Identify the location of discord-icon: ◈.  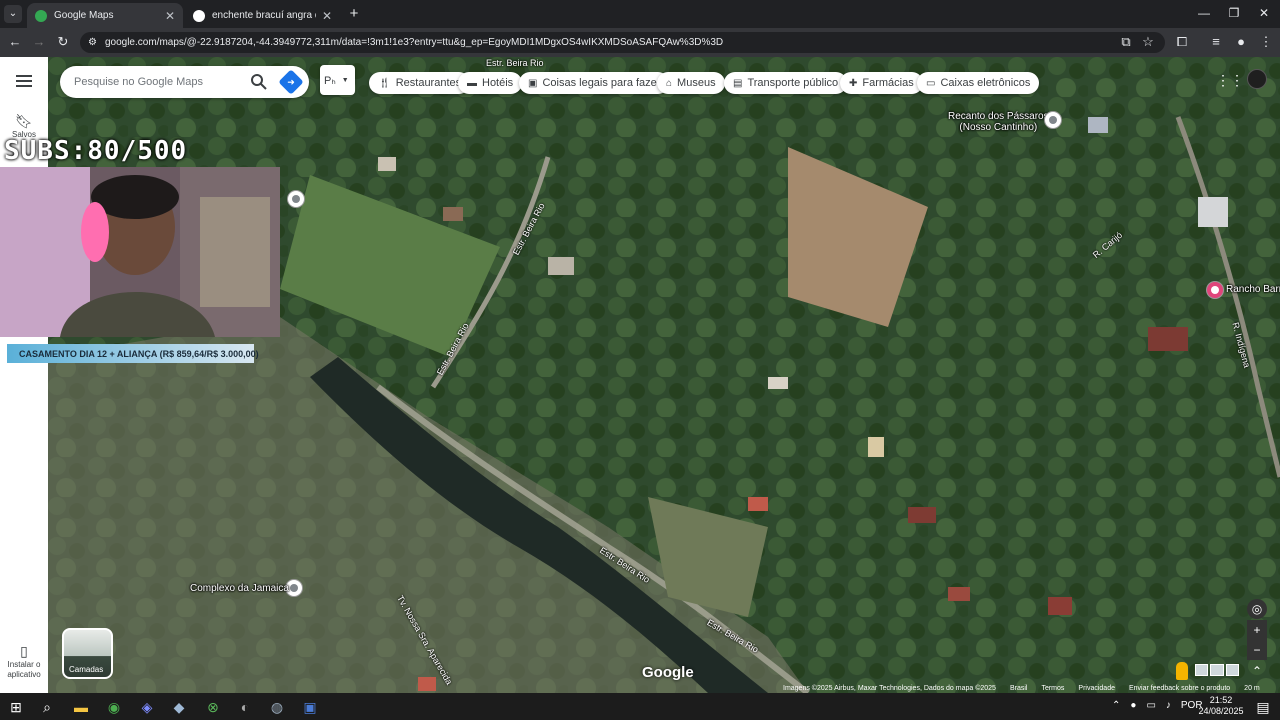
(147, 707).